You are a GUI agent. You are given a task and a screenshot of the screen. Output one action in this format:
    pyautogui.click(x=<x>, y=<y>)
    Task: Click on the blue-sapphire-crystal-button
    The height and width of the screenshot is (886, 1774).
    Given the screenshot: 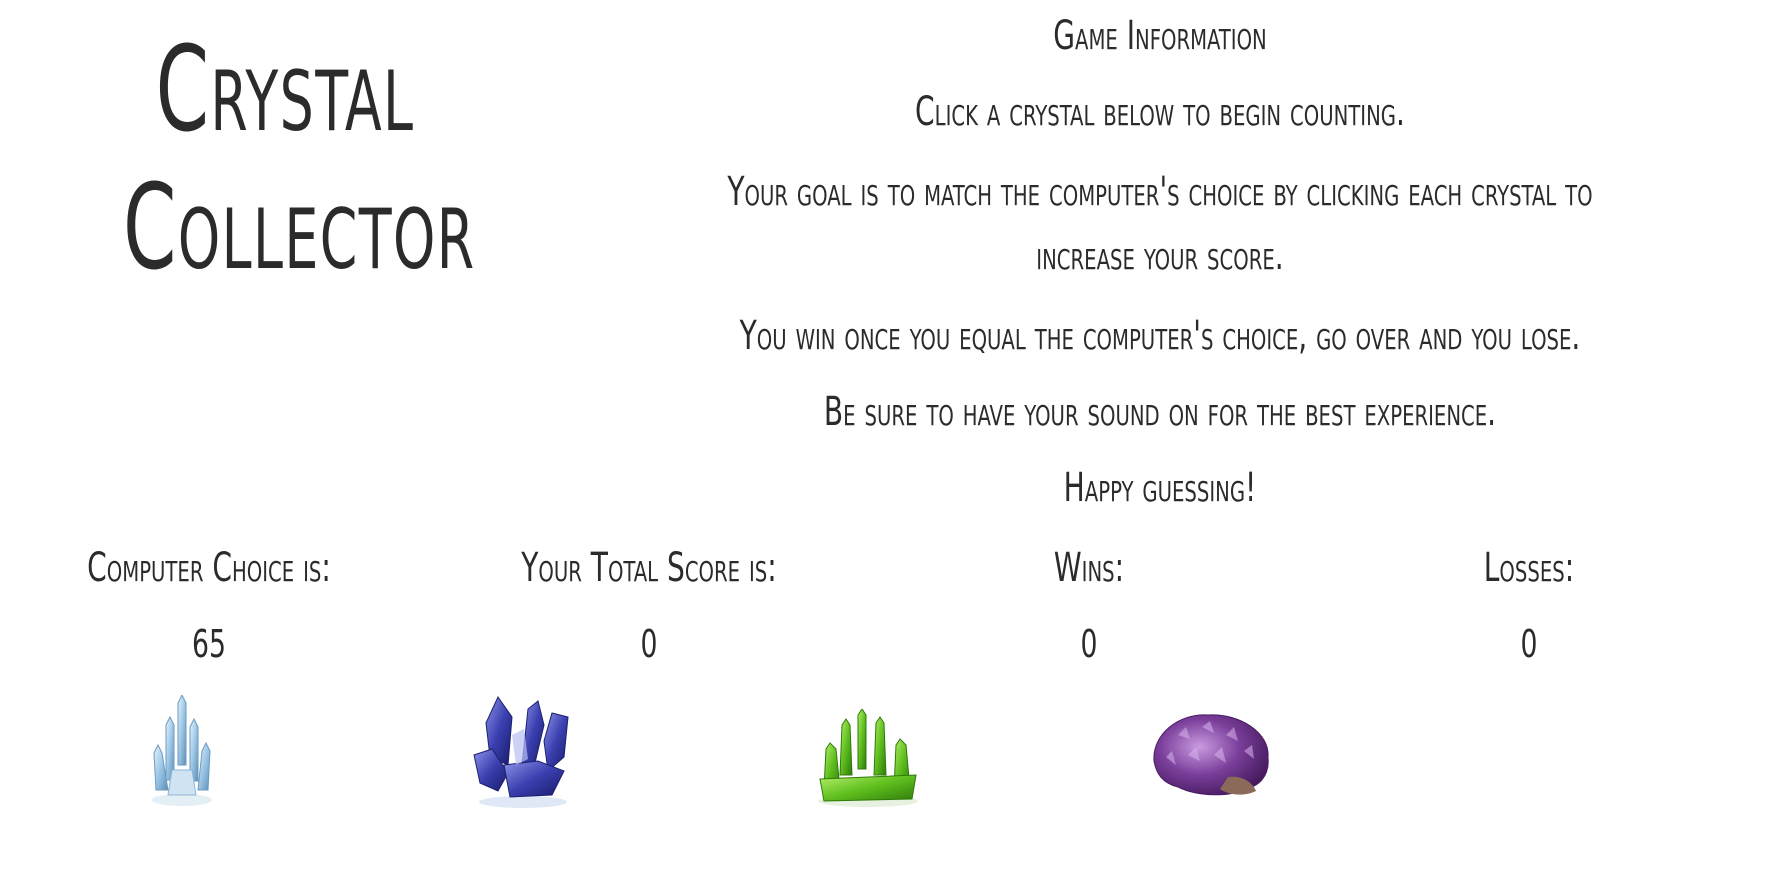 What is the action you would take?
    pyautogui.click(x=523, y=752)
    